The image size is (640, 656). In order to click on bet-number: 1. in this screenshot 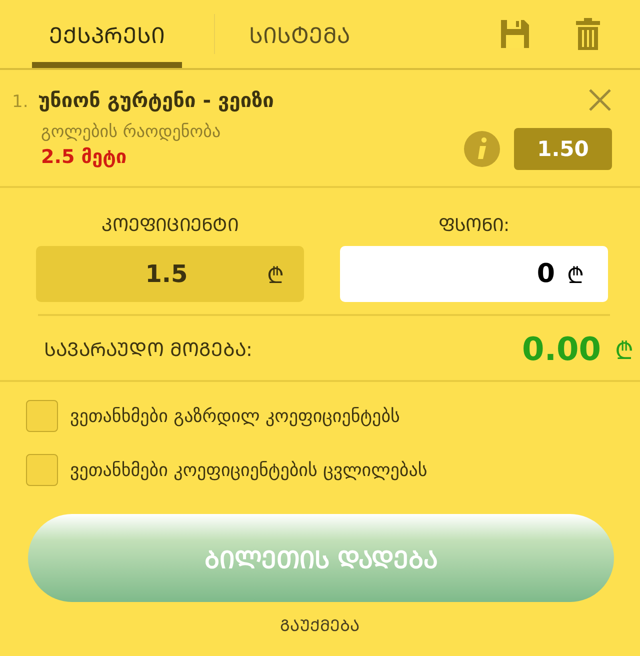, I will do `click(20, 102)`.